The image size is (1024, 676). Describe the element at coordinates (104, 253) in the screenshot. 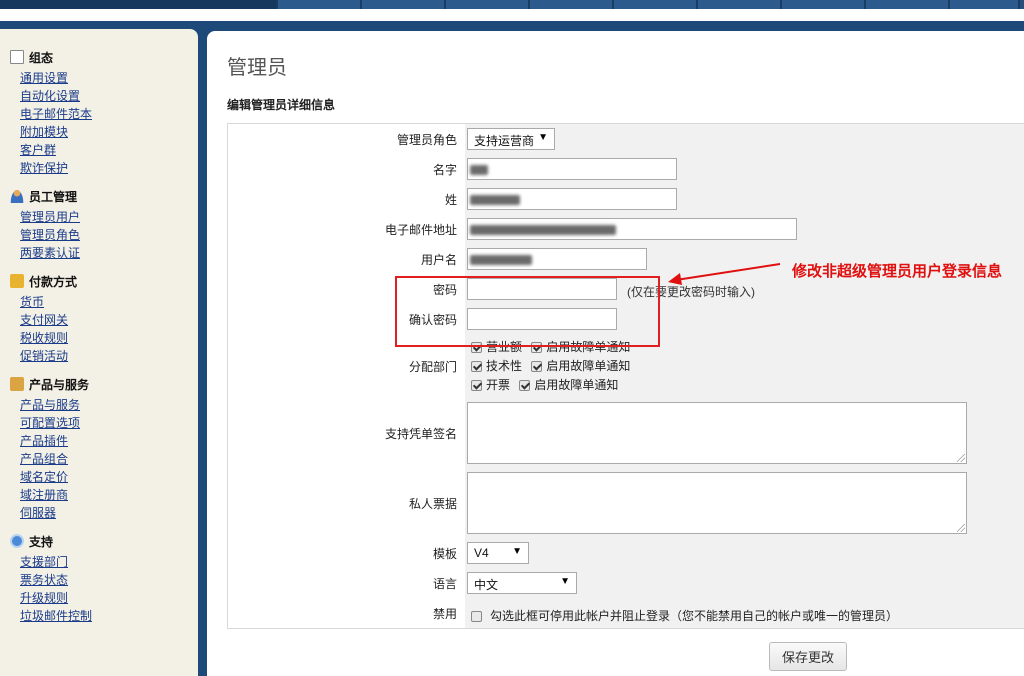

I see `sidebar-link-two-factor: 两要素认证` at that location.